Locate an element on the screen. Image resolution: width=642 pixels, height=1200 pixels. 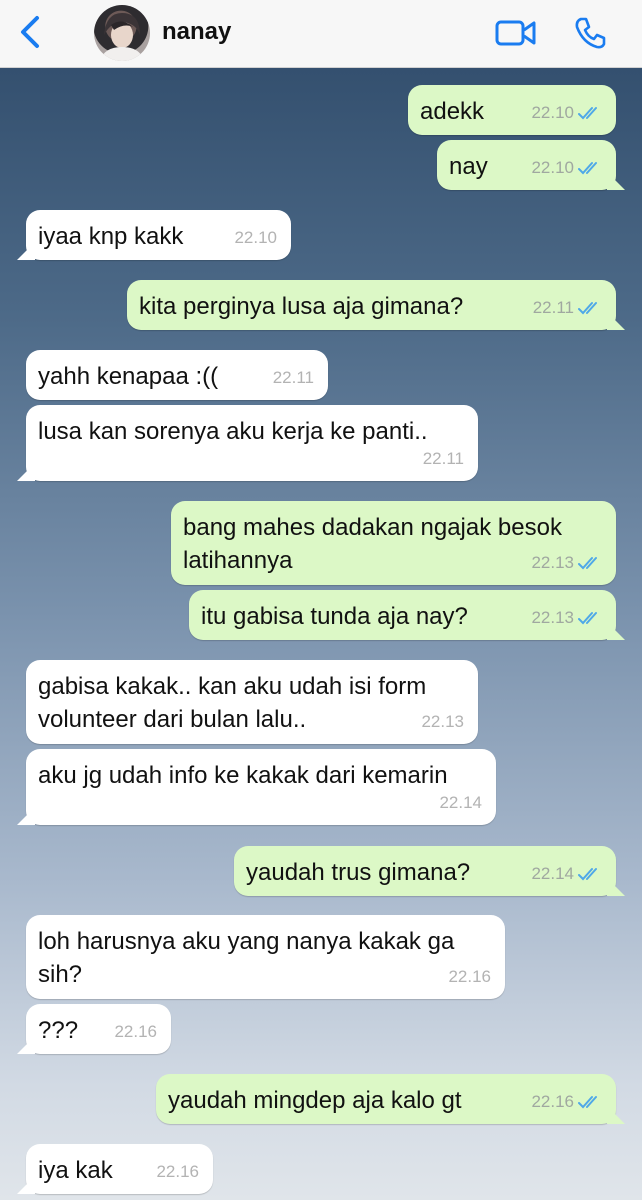
video-camera-icon is located at coordinates (515, 33).